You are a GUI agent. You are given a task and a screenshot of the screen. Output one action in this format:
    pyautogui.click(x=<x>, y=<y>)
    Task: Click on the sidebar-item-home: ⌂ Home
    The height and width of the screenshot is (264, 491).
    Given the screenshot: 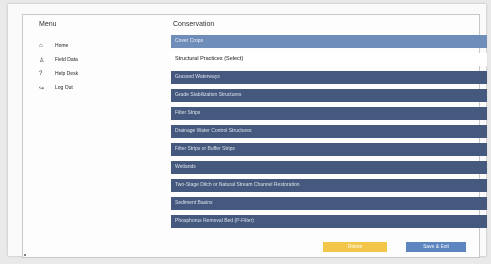 What is the action you would take?
    pyautogui.click(x=58, y=46)
    